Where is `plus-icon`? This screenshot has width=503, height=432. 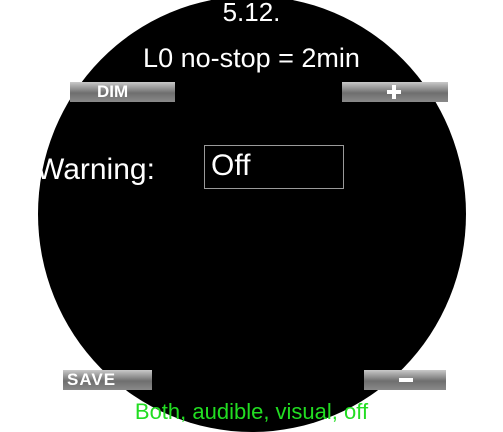
plus-icon is located at coordinates (394, 92).